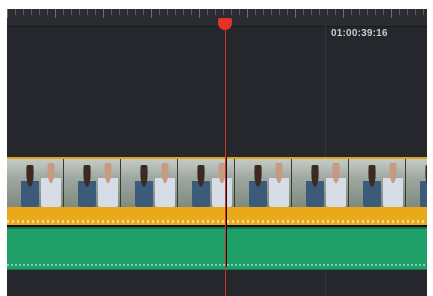  I want to click on playhead-line, so click(225, 161).